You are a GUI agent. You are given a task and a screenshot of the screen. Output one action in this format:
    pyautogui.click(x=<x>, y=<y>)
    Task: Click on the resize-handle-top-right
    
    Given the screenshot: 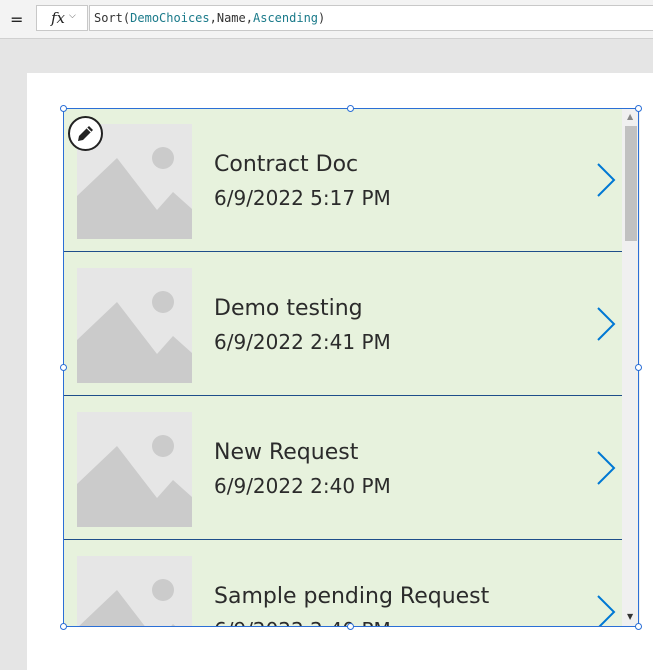 What is the action you would take?
    pyautogui.click(x=638, y=108)
    